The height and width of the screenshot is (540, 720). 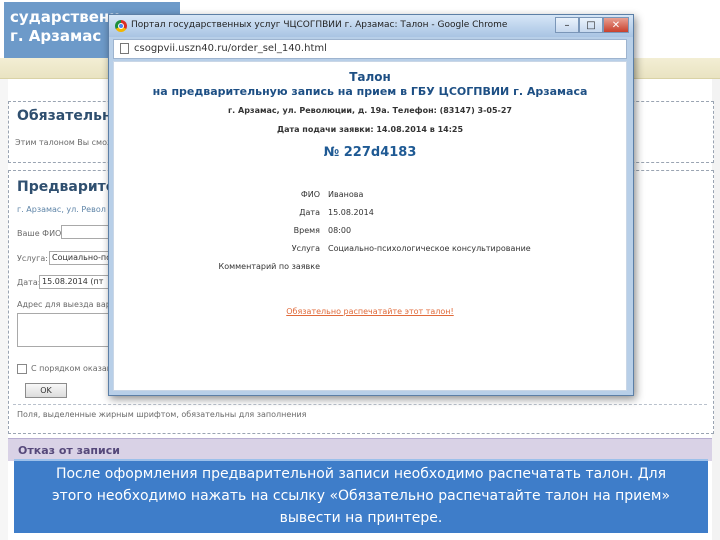 I want to click on page-left-edge, so click(x=4, y=270).